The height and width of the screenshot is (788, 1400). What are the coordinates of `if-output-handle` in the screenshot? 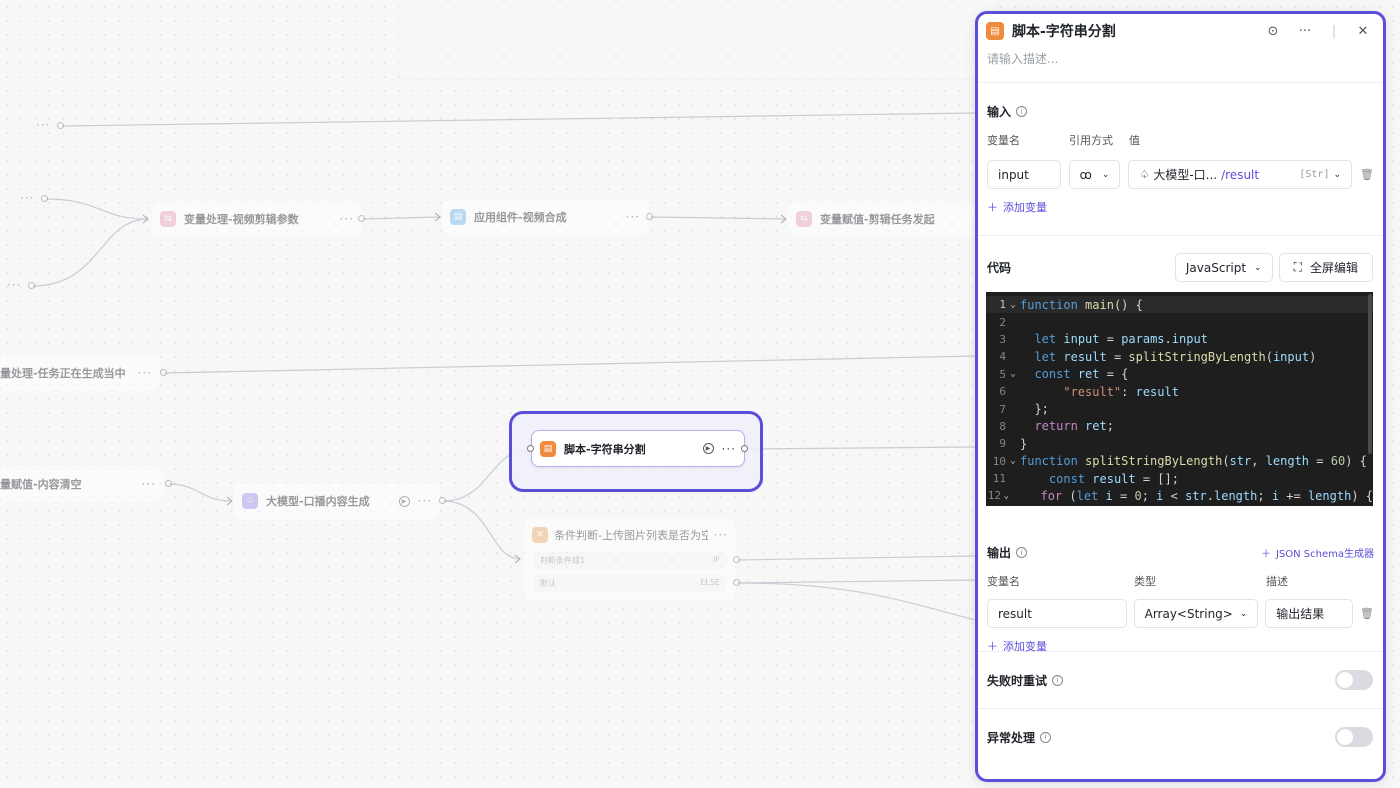 It's located at (736, 559).